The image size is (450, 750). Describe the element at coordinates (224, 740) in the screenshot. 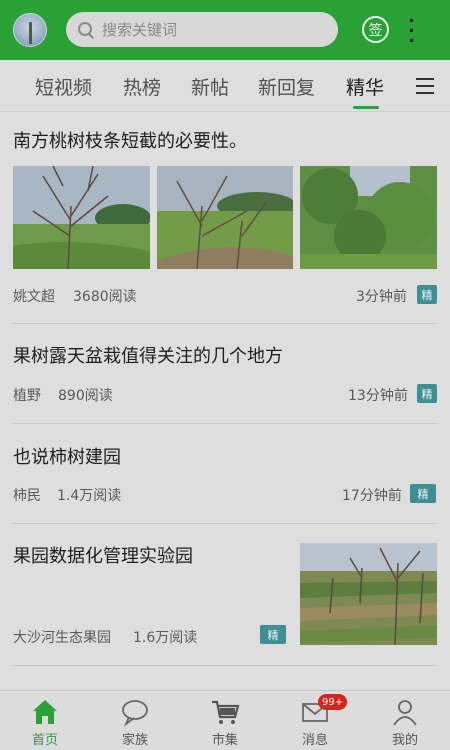

I see `nav-label: 市集` at that location.